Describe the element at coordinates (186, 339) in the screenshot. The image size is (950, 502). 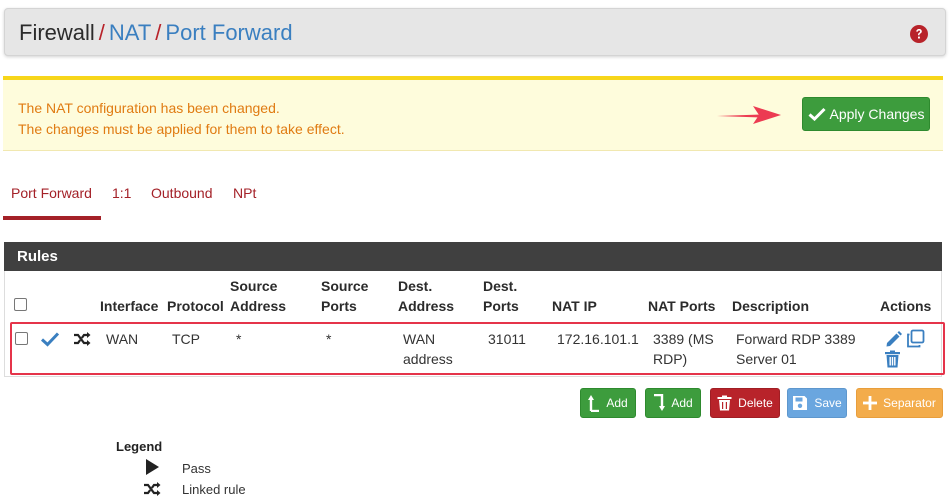
I see `rule-protocol: TCP` at that location.